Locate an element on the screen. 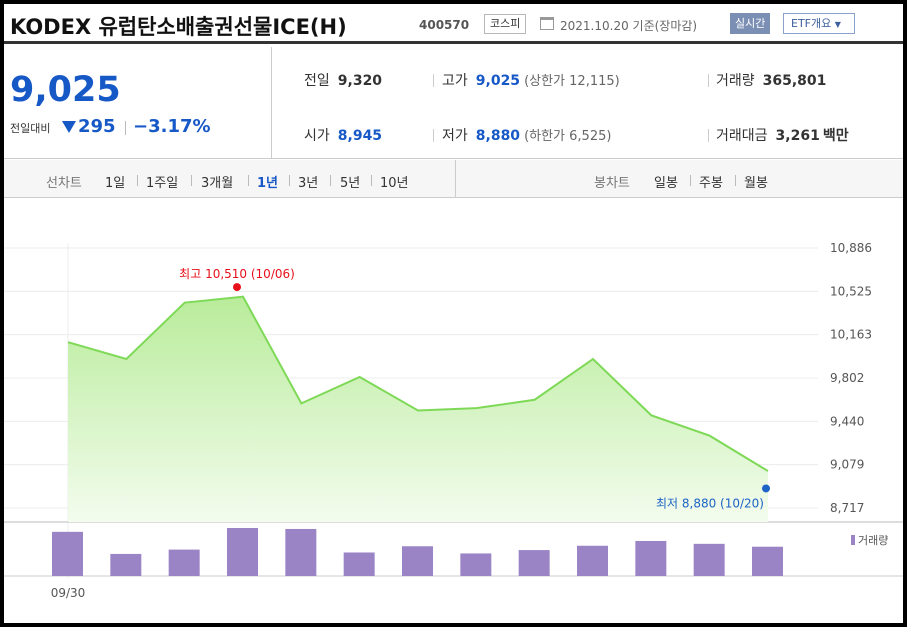 Image resolution: width=907 pixels, height=627 pixels. y-tick-label: 9,079 is located at coordinates (847, 465).